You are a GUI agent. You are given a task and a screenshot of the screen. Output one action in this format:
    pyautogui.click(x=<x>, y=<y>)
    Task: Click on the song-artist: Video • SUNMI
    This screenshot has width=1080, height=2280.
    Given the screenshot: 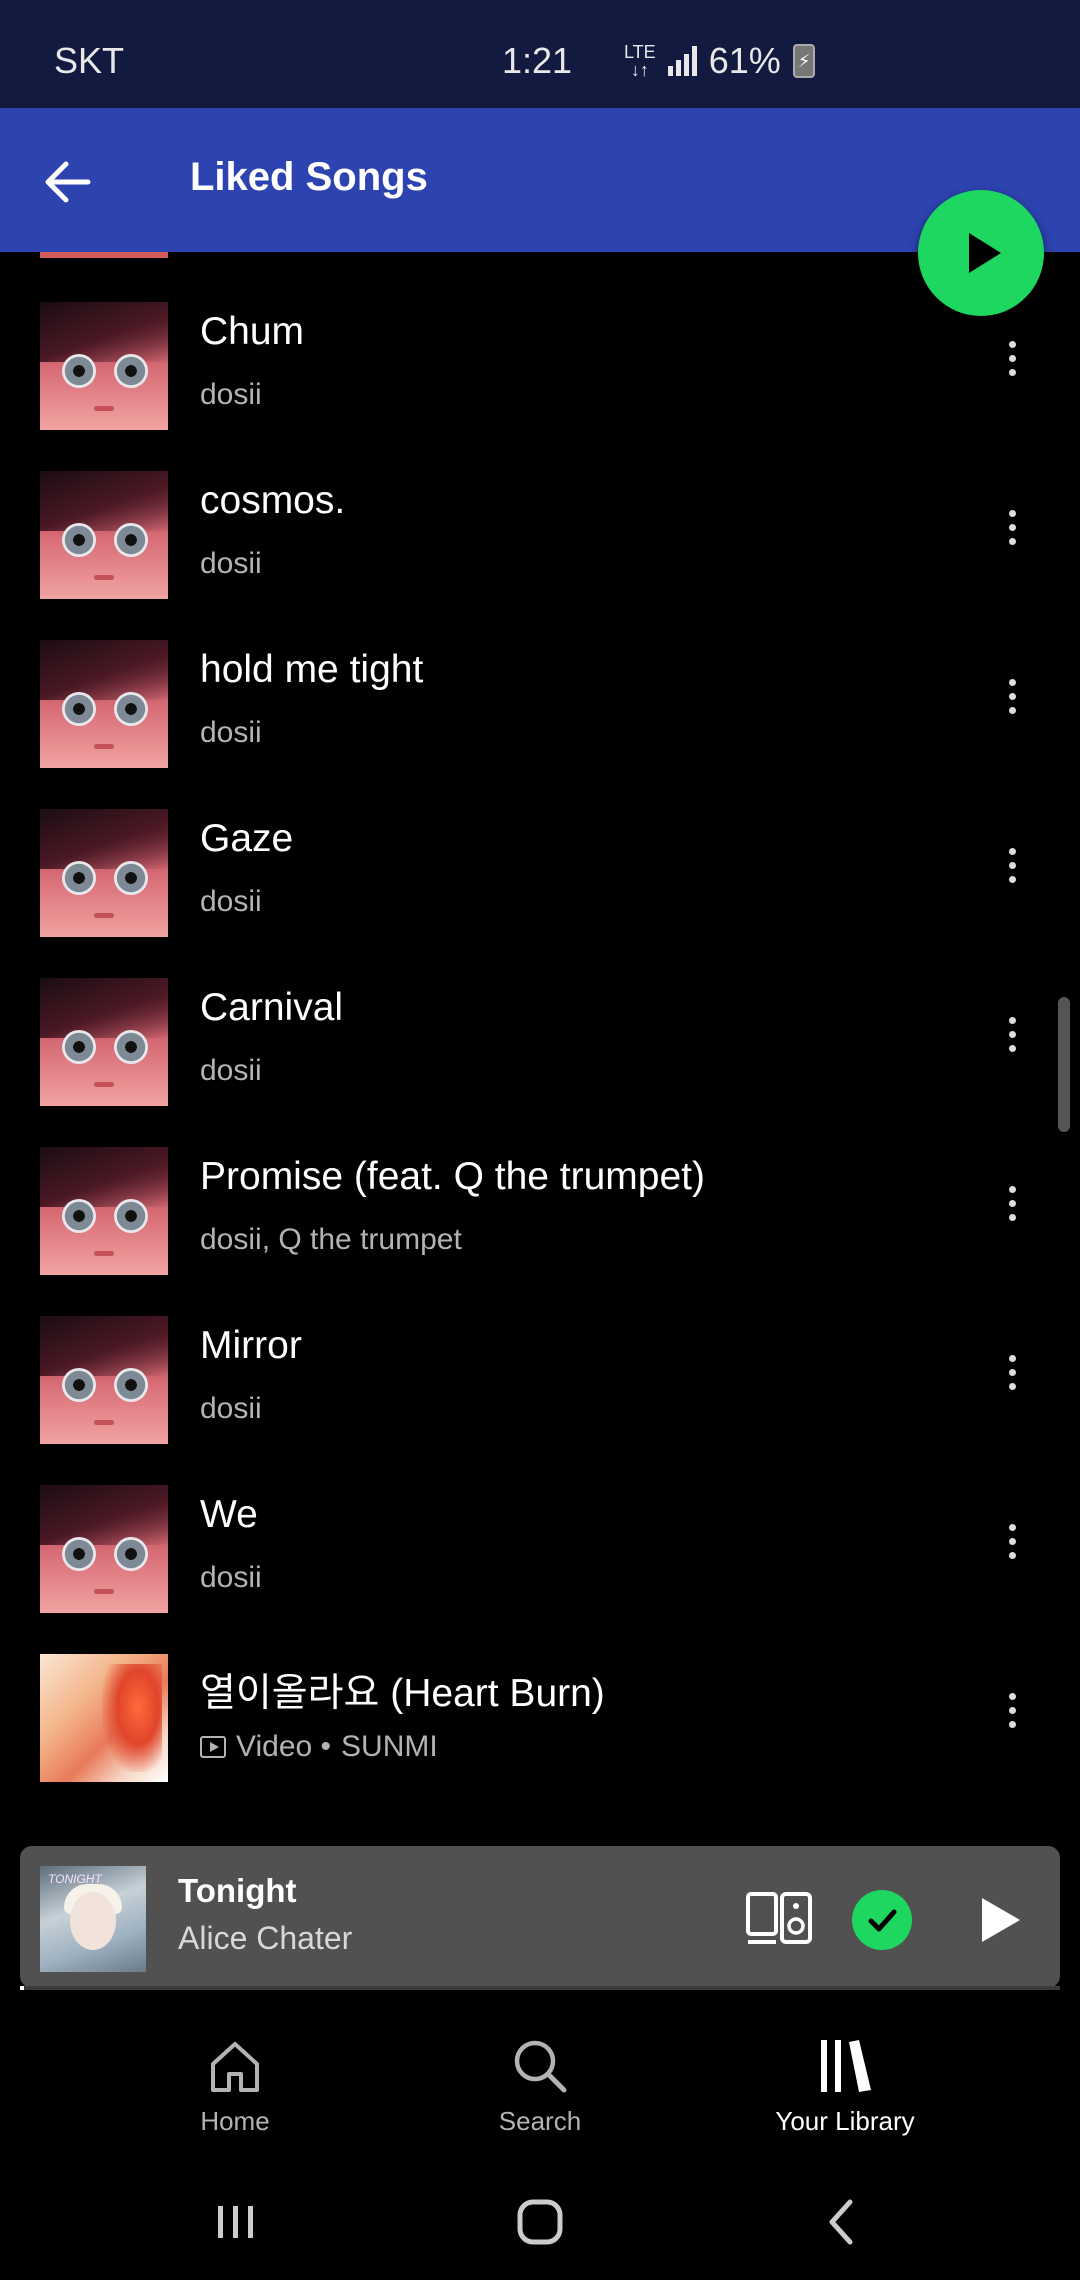 What is the action you would take?
    pyautogui.click(x=319, y=1747)
    